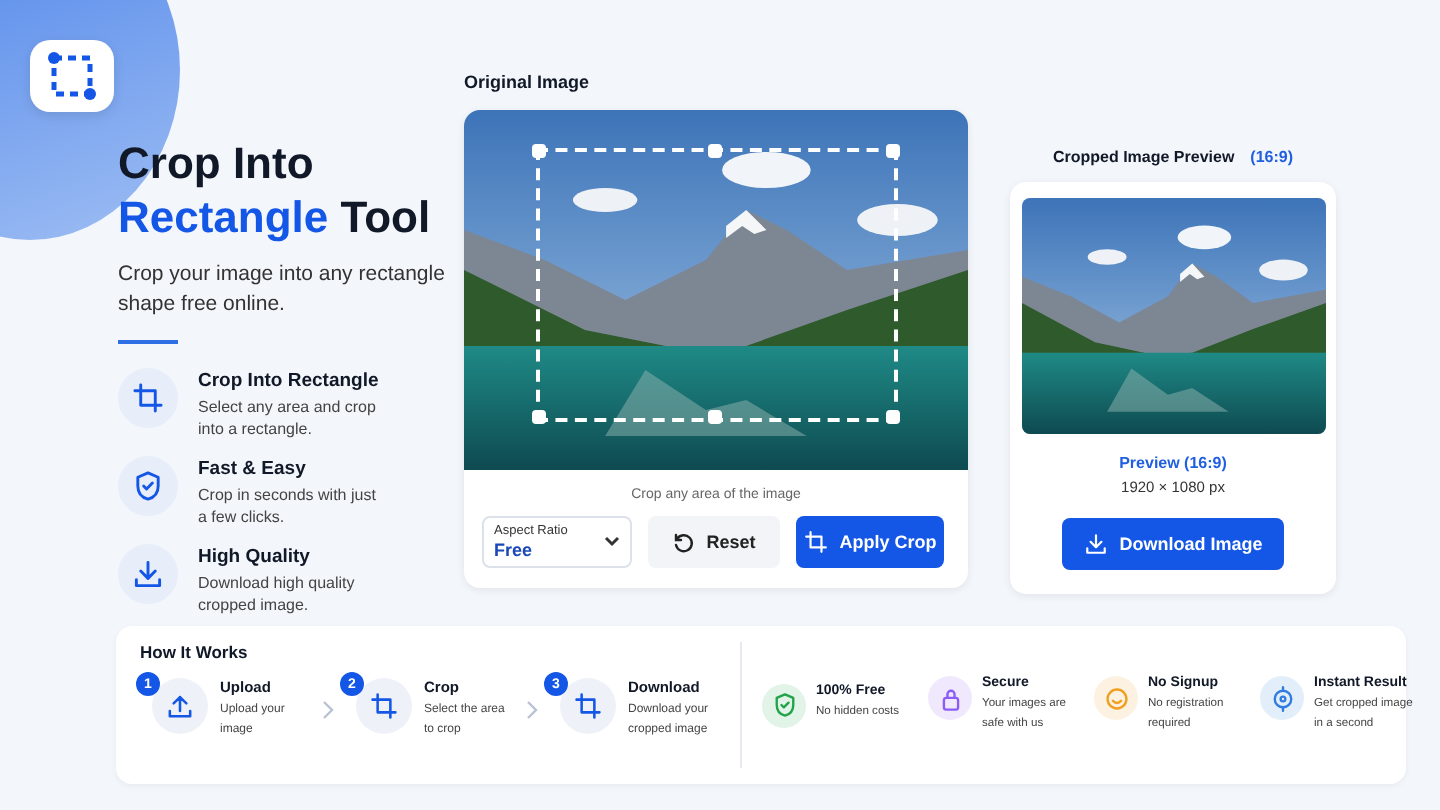 This screenshot has width=1440, height=810. What do you see at coordinates (289, 381) in the screenshot?
I see `feature-title: Crop Into Rectangle` at bounding box center [289, 381].